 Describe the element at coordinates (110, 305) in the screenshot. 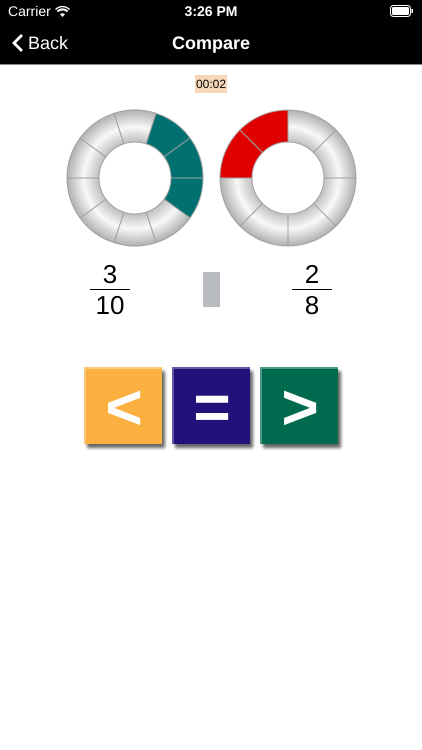

I see `denominator: 10` at that location.